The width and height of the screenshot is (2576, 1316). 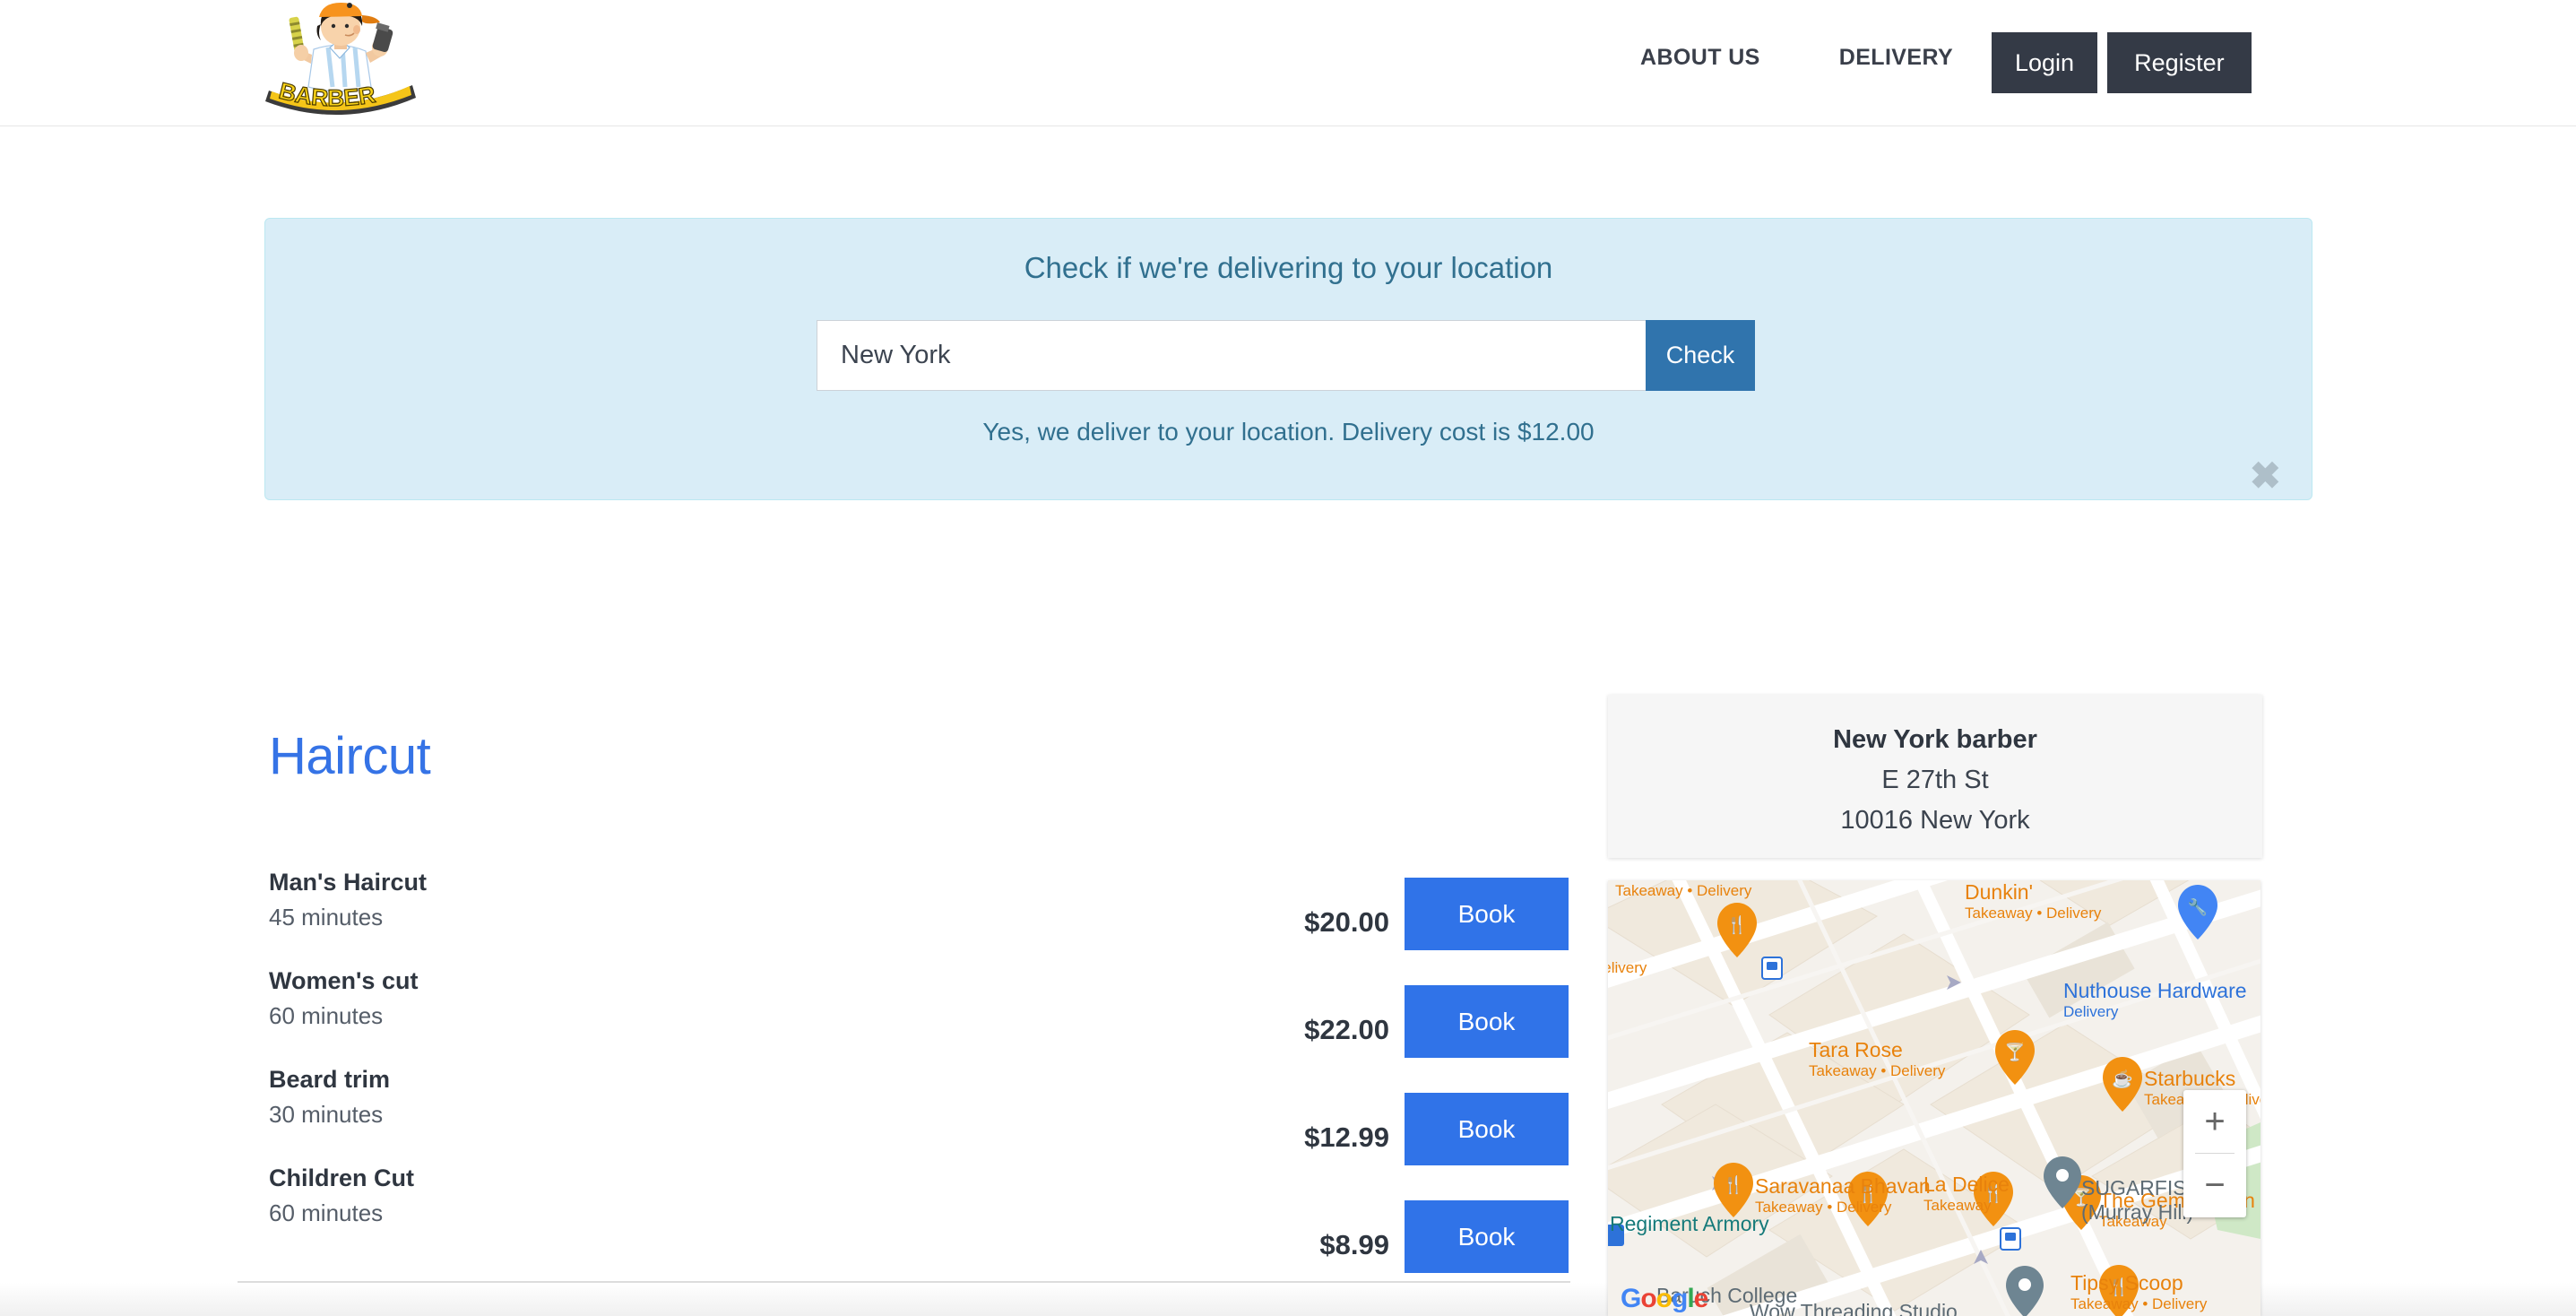 I want to click on barber-logo-svg: BARBER, so click(x=340, y=59).